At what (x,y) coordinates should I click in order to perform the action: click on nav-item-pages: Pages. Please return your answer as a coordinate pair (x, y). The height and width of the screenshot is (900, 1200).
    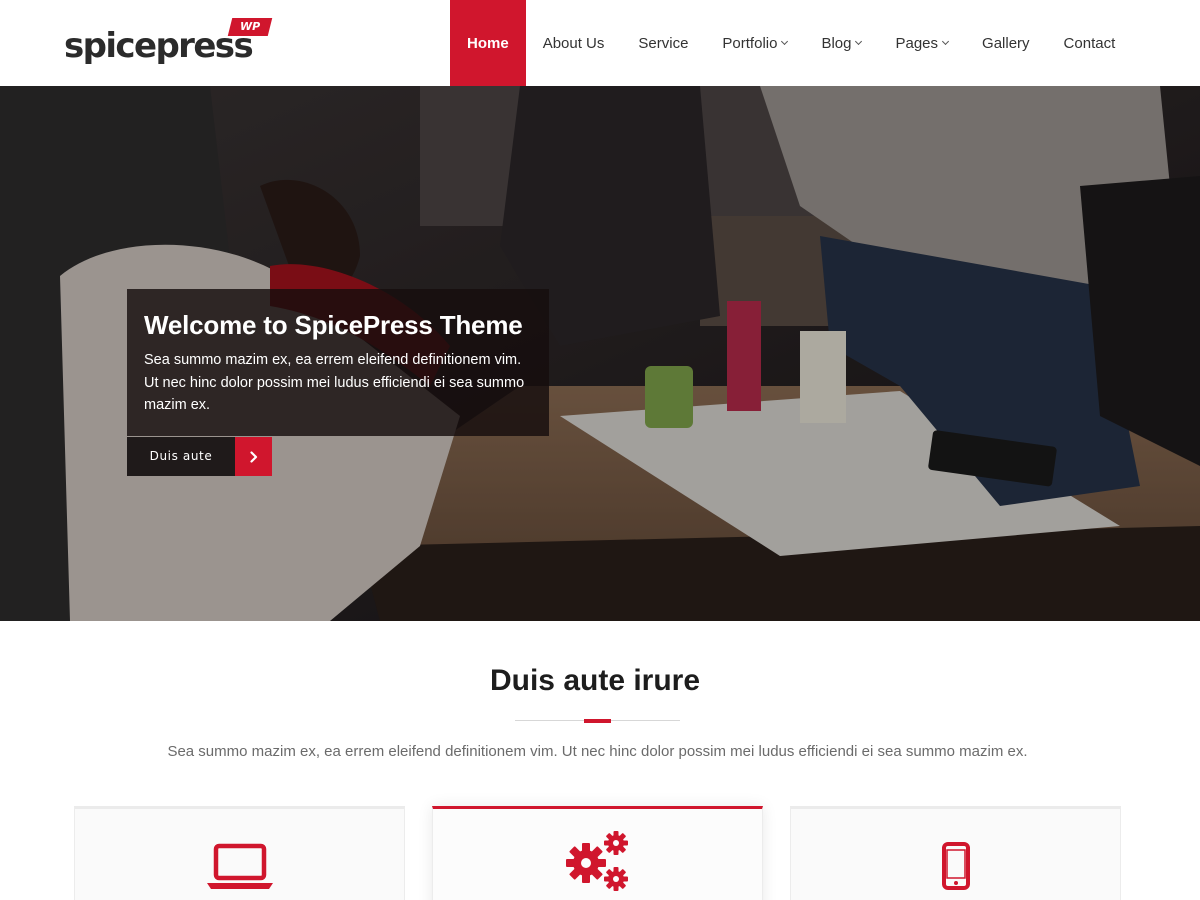
    Looking at the image, I should click on (921, 43).